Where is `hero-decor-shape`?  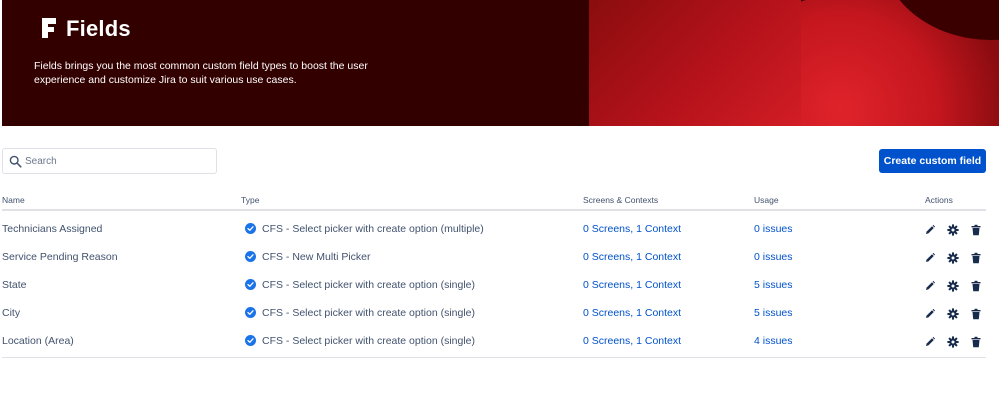 hero-decor-shape is located at coordinates (900, 63).